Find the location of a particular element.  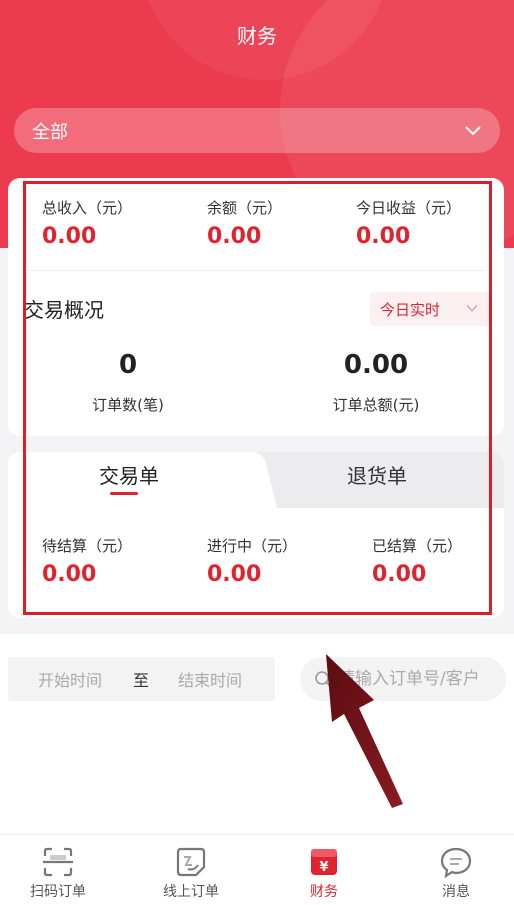

date-range-picker: 开始时间 至 结束时间 is located at coordinates (141, 679).